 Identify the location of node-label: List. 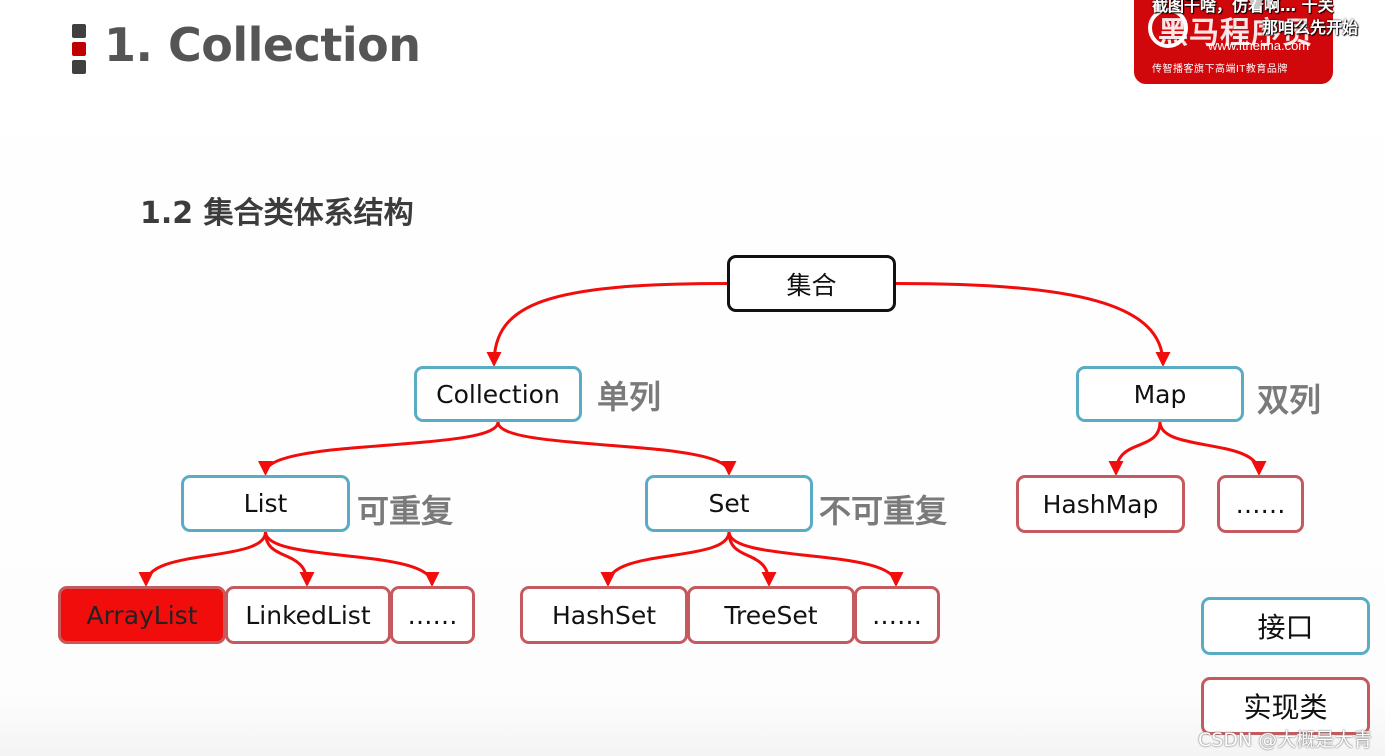
(265, 503).